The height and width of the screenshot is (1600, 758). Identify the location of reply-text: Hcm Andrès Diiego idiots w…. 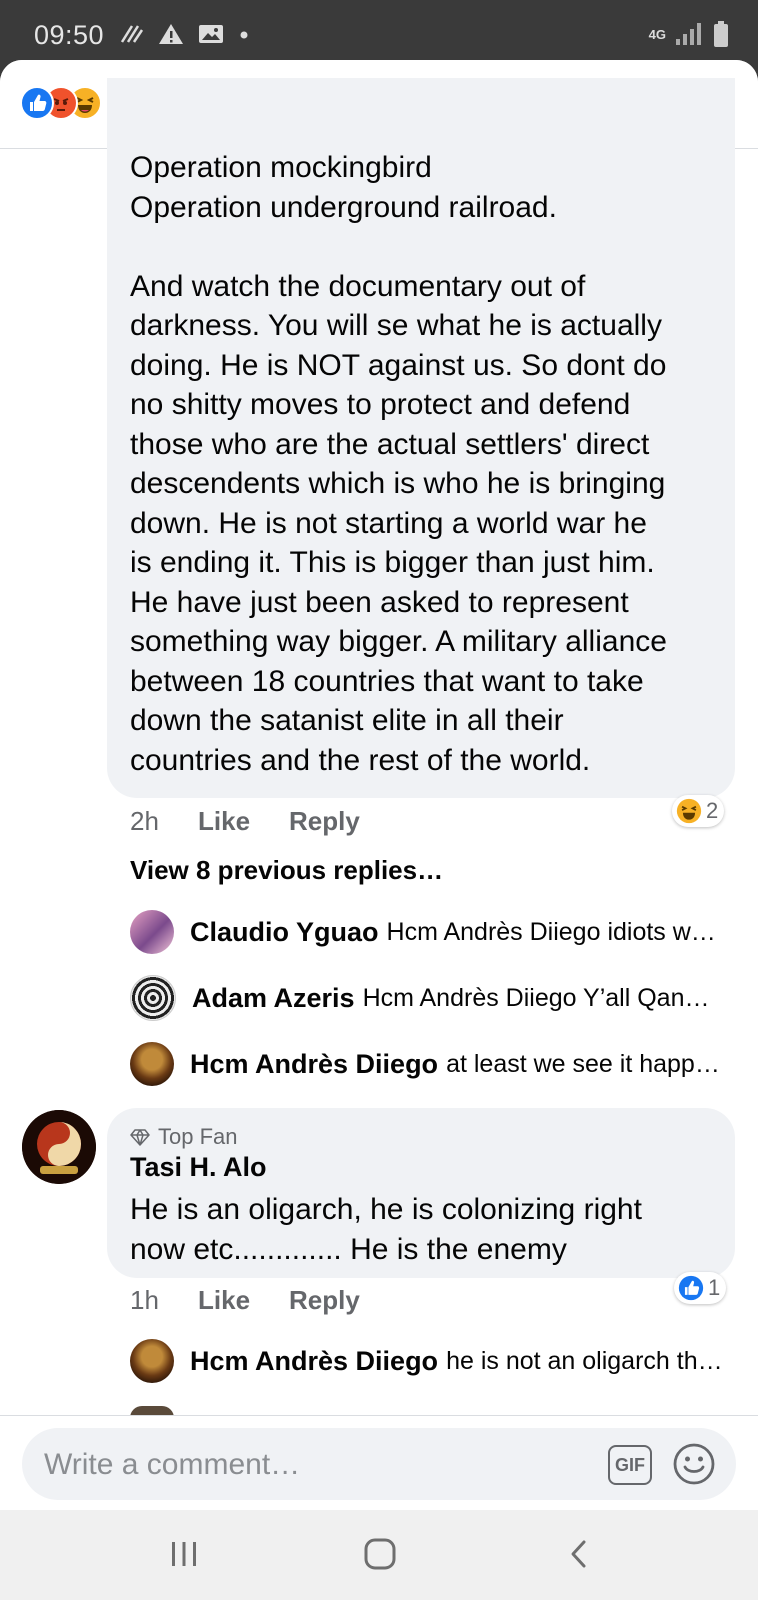
(551, 931).